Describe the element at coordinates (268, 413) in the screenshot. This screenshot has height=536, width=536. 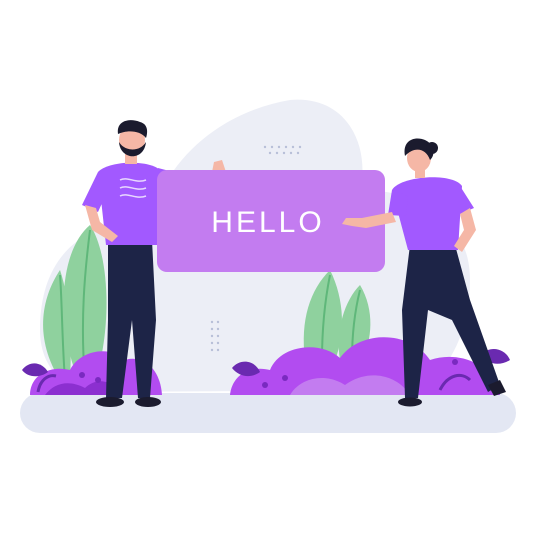
I see `ground-strip` at that location.